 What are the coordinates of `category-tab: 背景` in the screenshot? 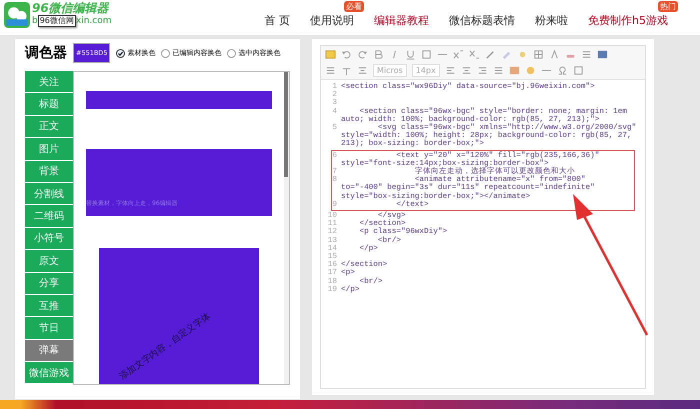 It's located at (49, 171).